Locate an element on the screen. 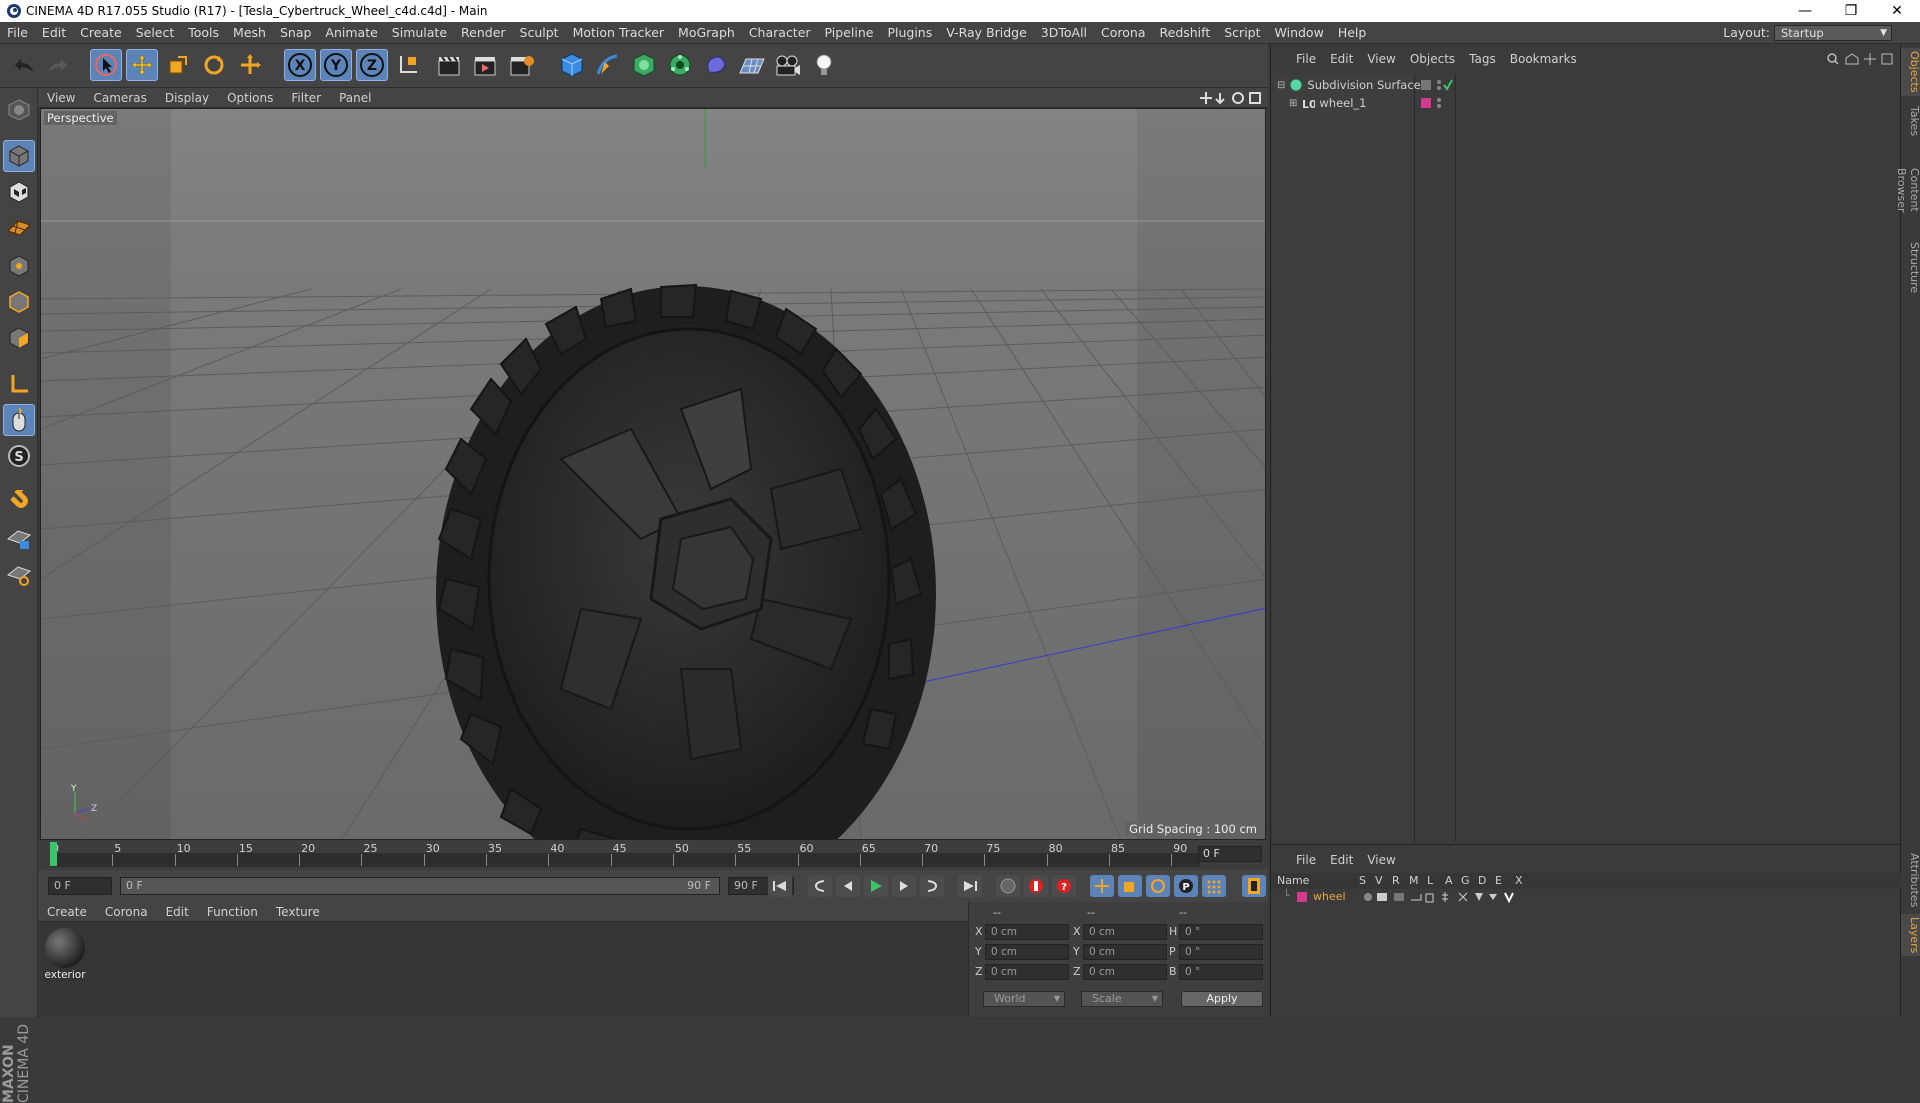  add-deformer-button is located at coordinates (716, 65).